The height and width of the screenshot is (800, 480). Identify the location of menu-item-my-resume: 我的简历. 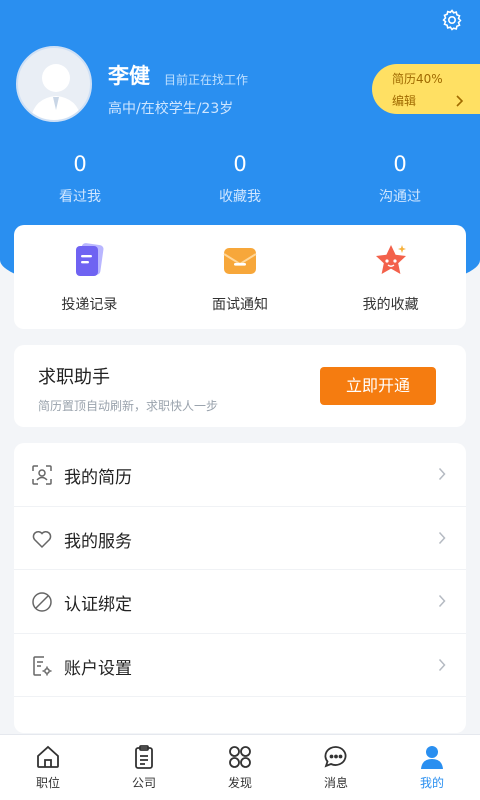
(240, 475).